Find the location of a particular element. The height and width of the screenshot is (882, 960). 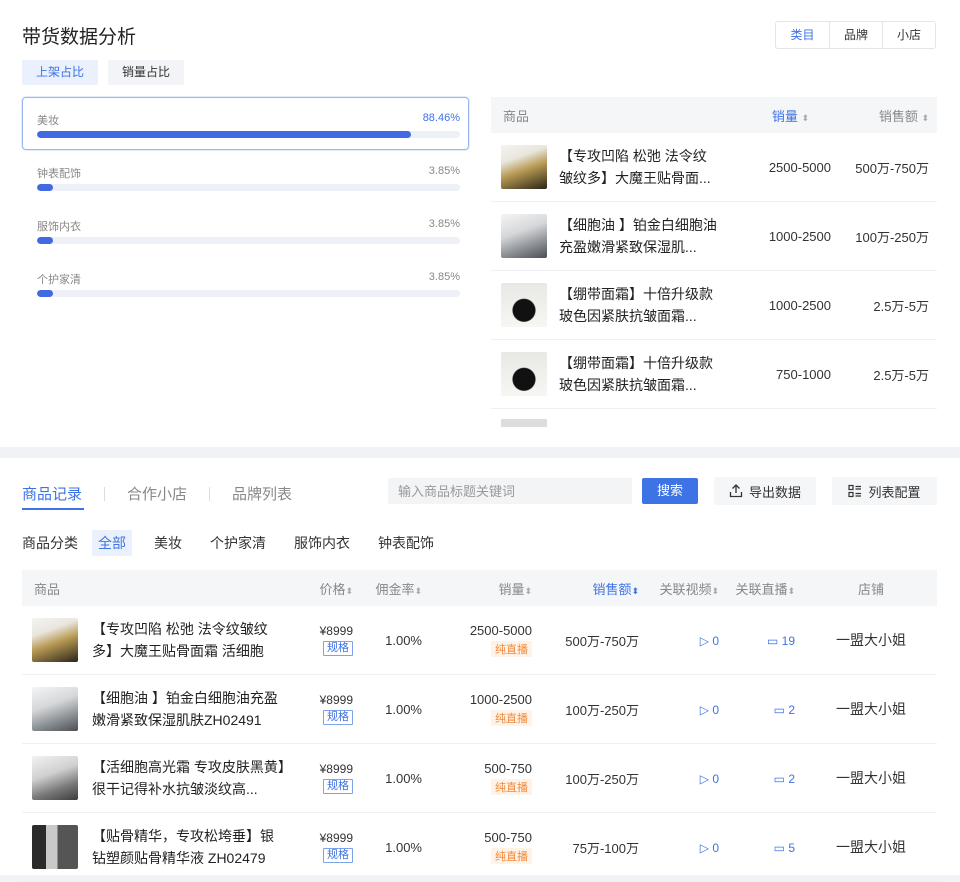

live-count-link: ▭ 19 is located at coordinates (757, 640).